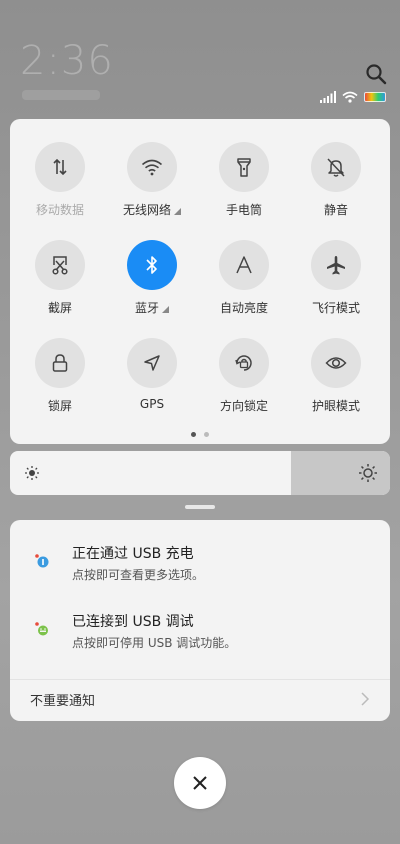  Describe the element at coordinates (138, 575) in the screenshot. I see `notification-text: 点按即可查看更多选项。` at that location.